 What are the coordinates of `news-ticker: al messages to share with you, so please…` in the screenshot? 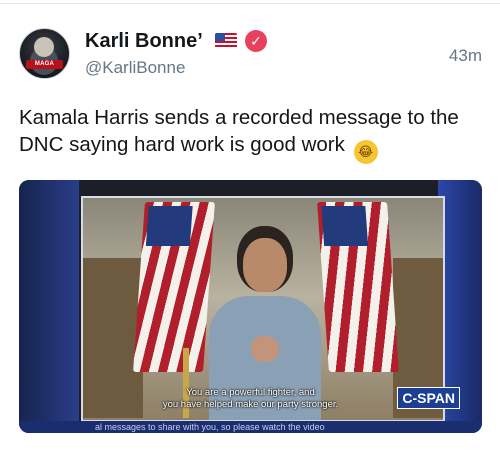 It's located at (250, 427).